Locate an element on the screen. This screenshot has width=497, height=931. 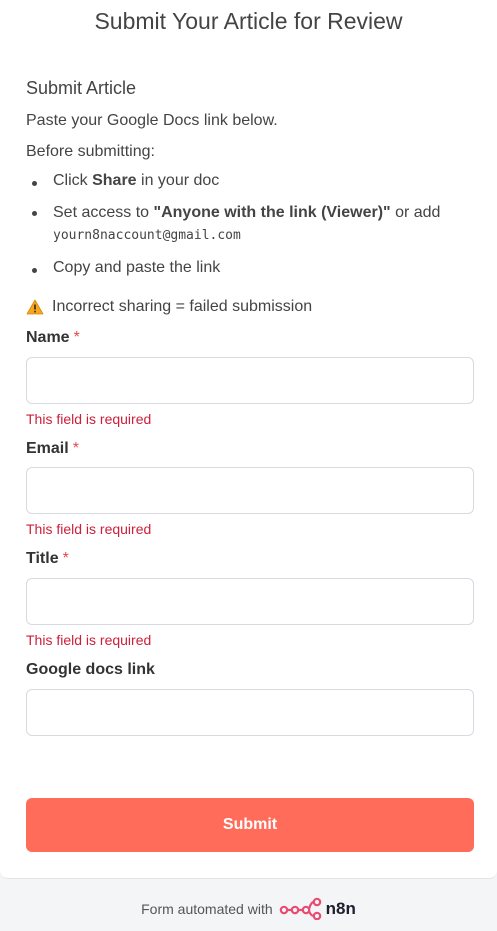
warning-icon is located at coordinates (35, 307).